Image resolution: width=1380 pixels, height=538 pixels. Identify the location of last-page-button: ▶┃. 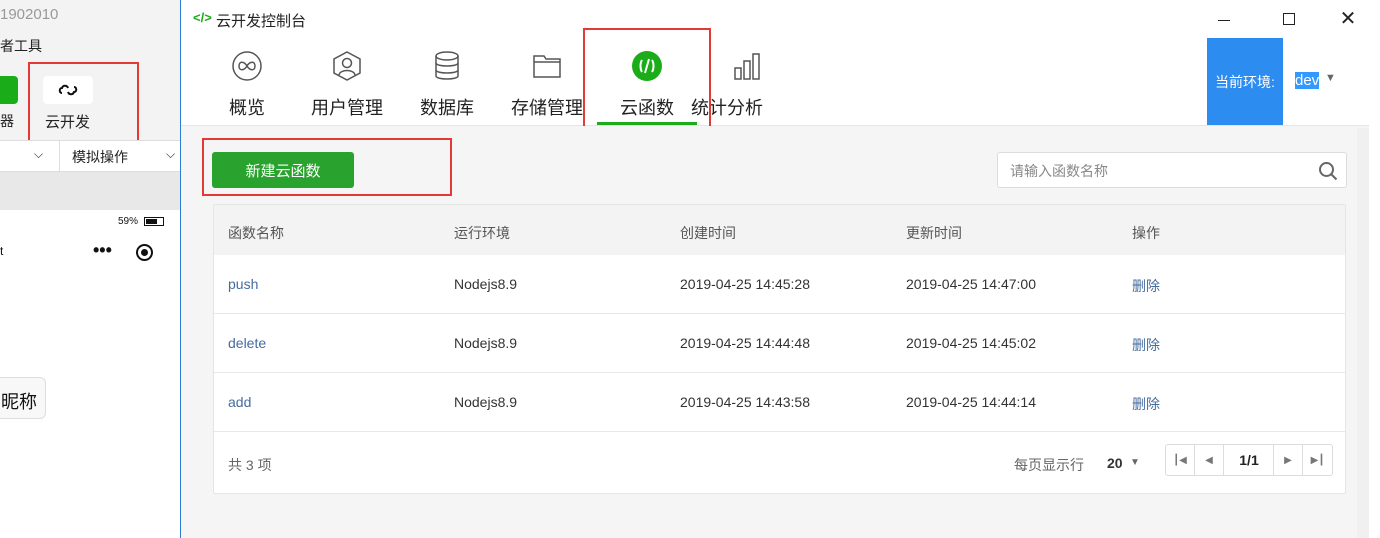
(1317, 460).